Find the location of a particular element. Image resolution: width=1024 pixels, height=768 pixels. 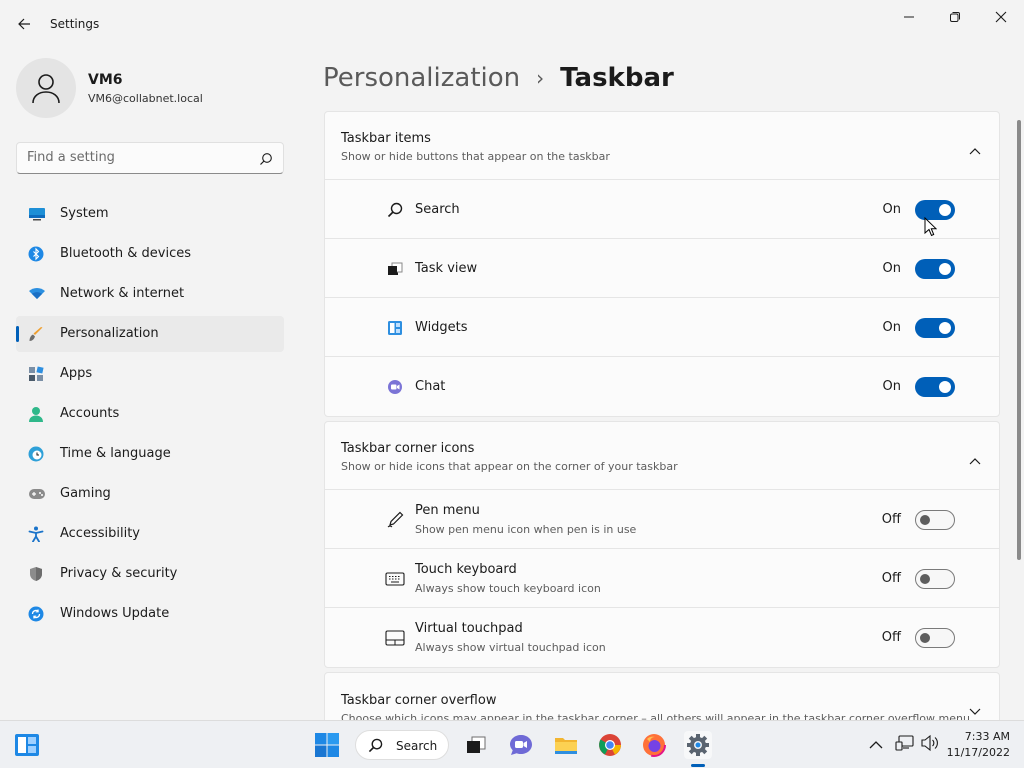

page-title: Taskbar is located at coordinates (617, 78).